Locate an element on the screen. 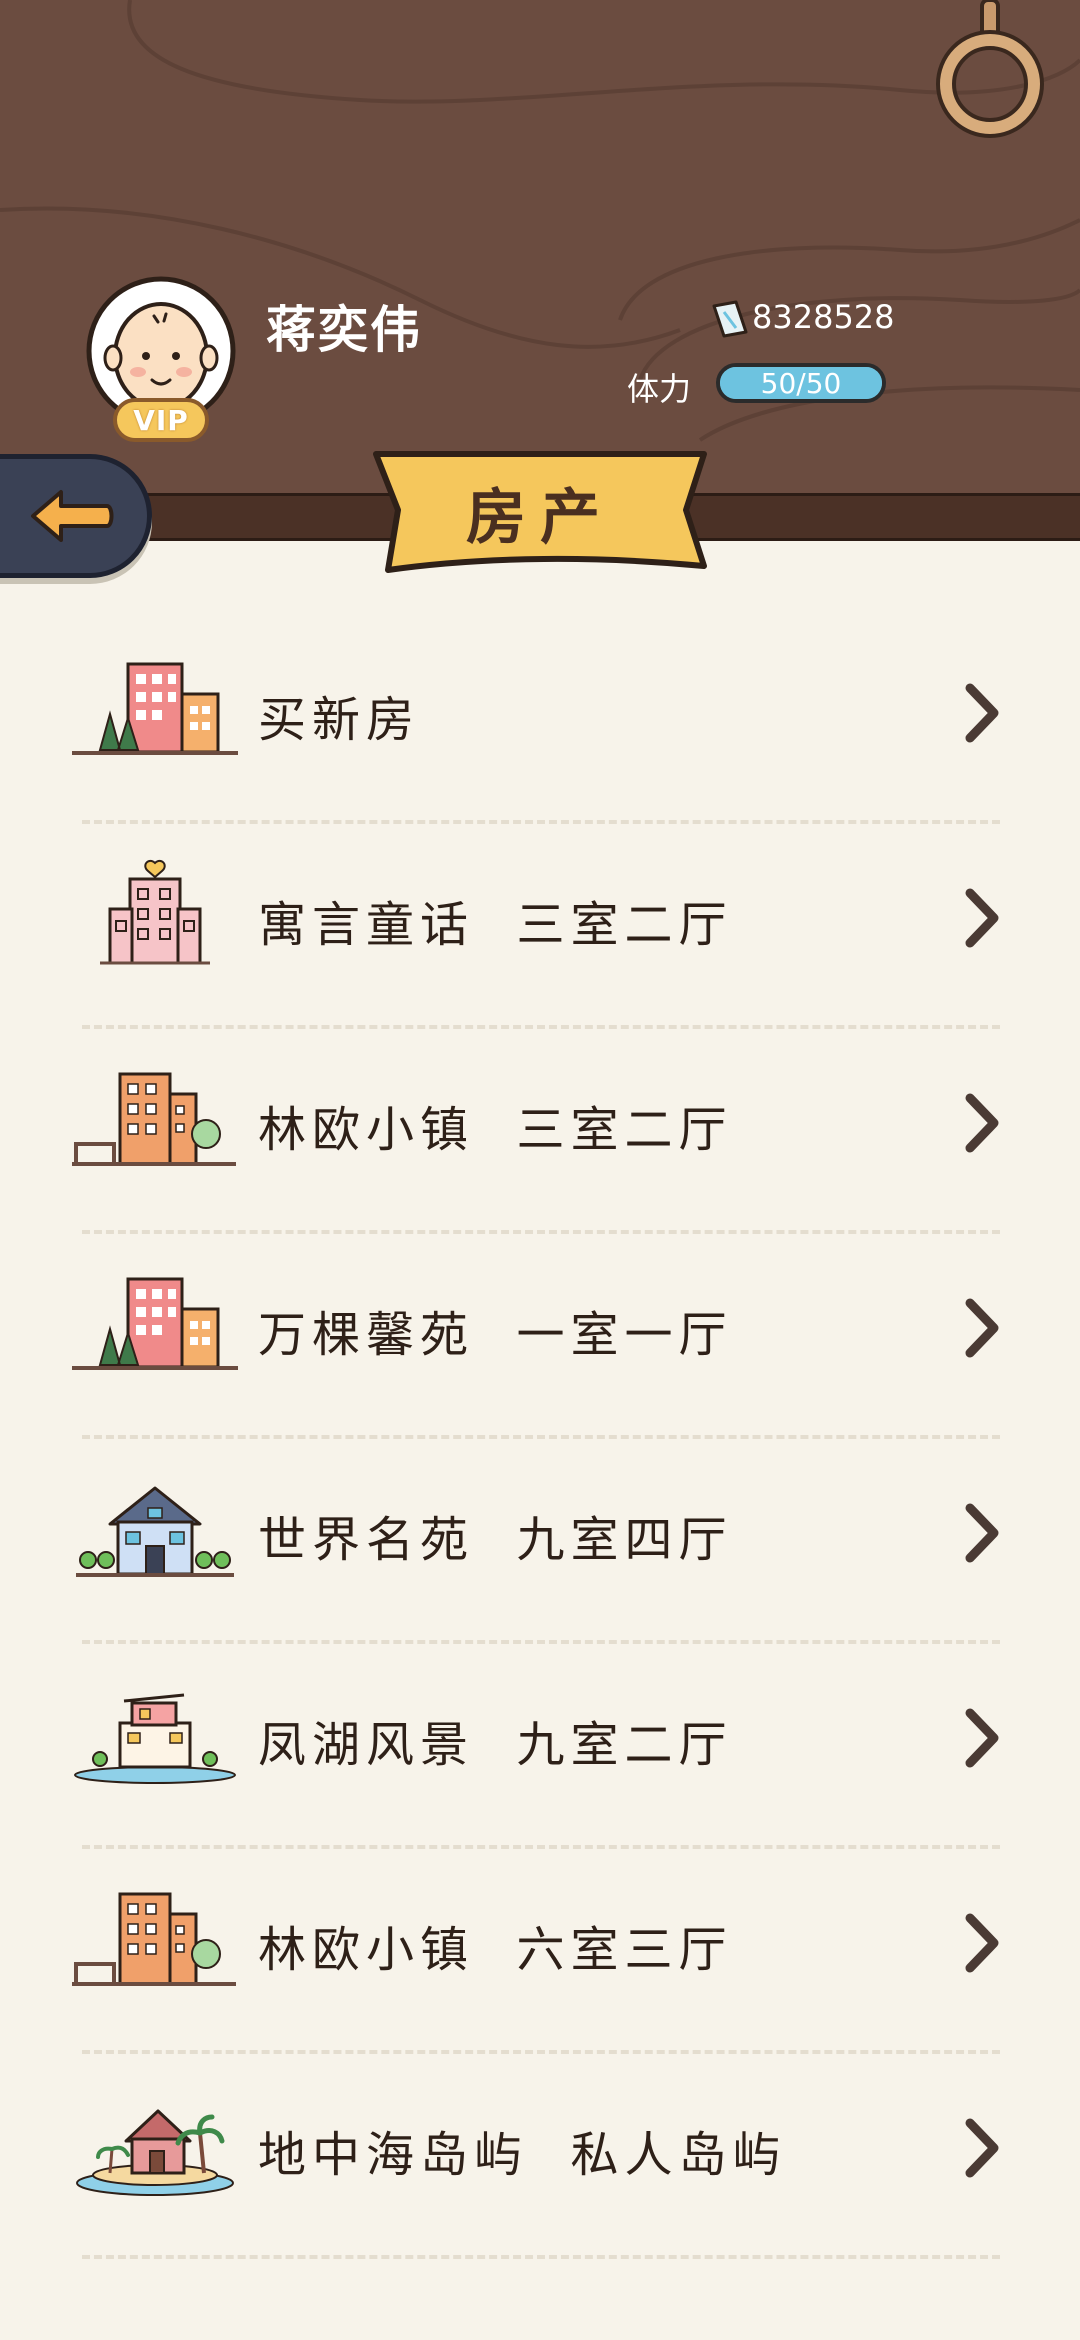 The width and height of the screenshot is (1080, 2340). property-label: 寓言童话 三室二厅 is located at coordinates (495, 925).